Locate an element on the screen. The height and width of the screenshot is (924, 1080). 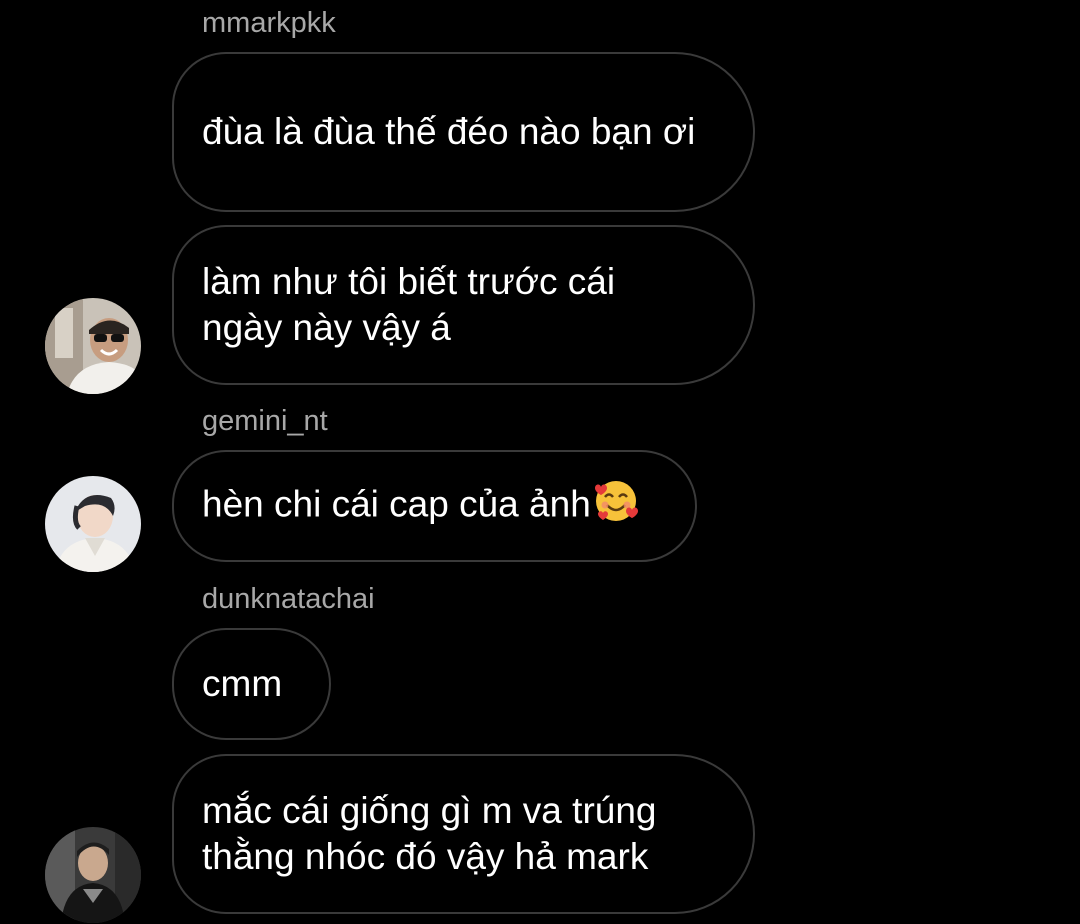
avatar-gemini-nt is located at coordinates (93, 524).